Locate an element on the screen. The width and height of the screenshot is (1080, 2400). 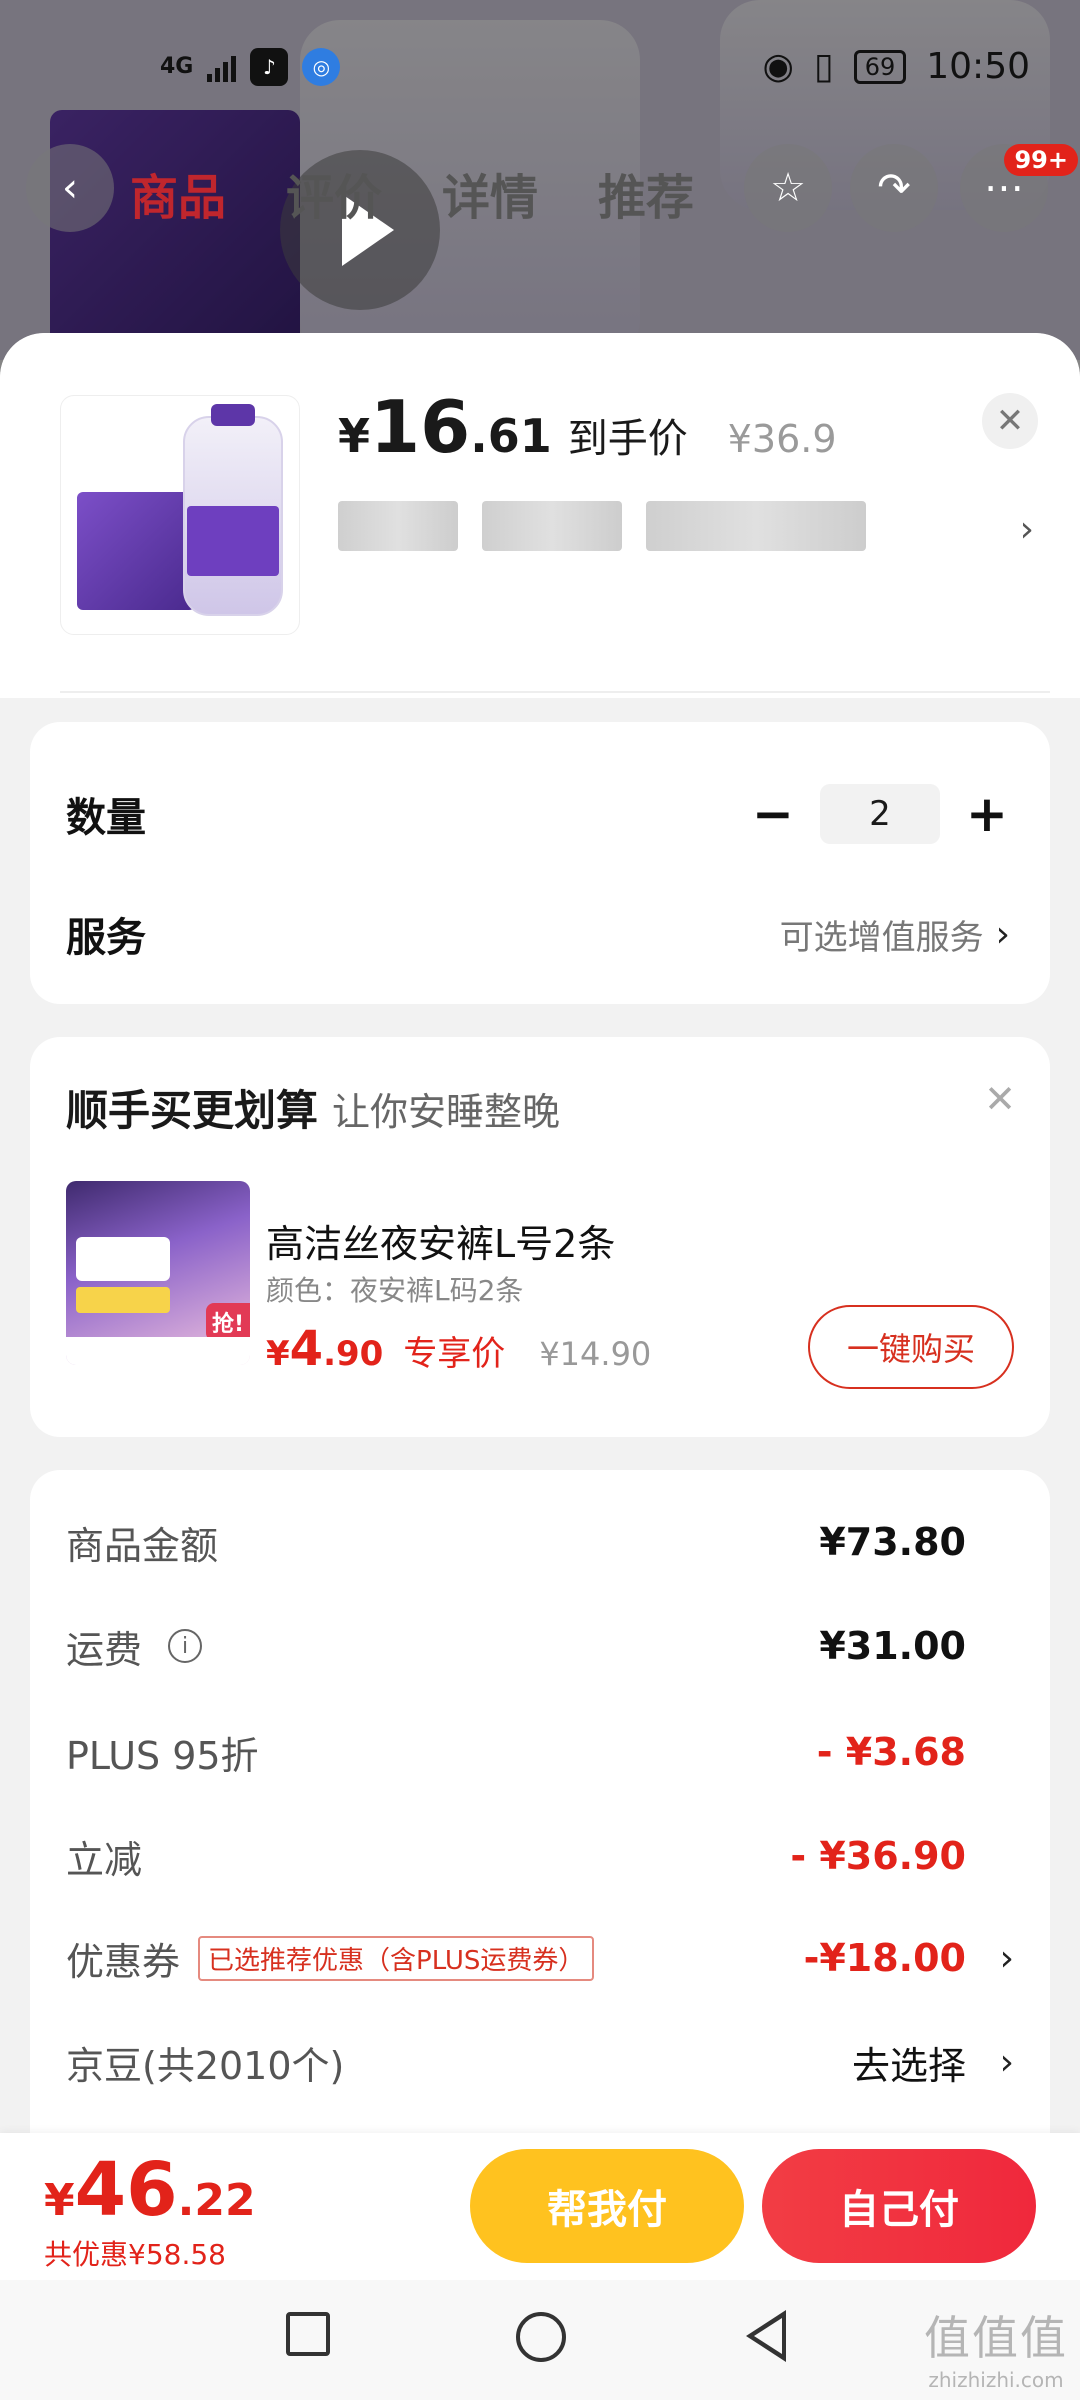
home-icon is located at coordinates (541, 2337).